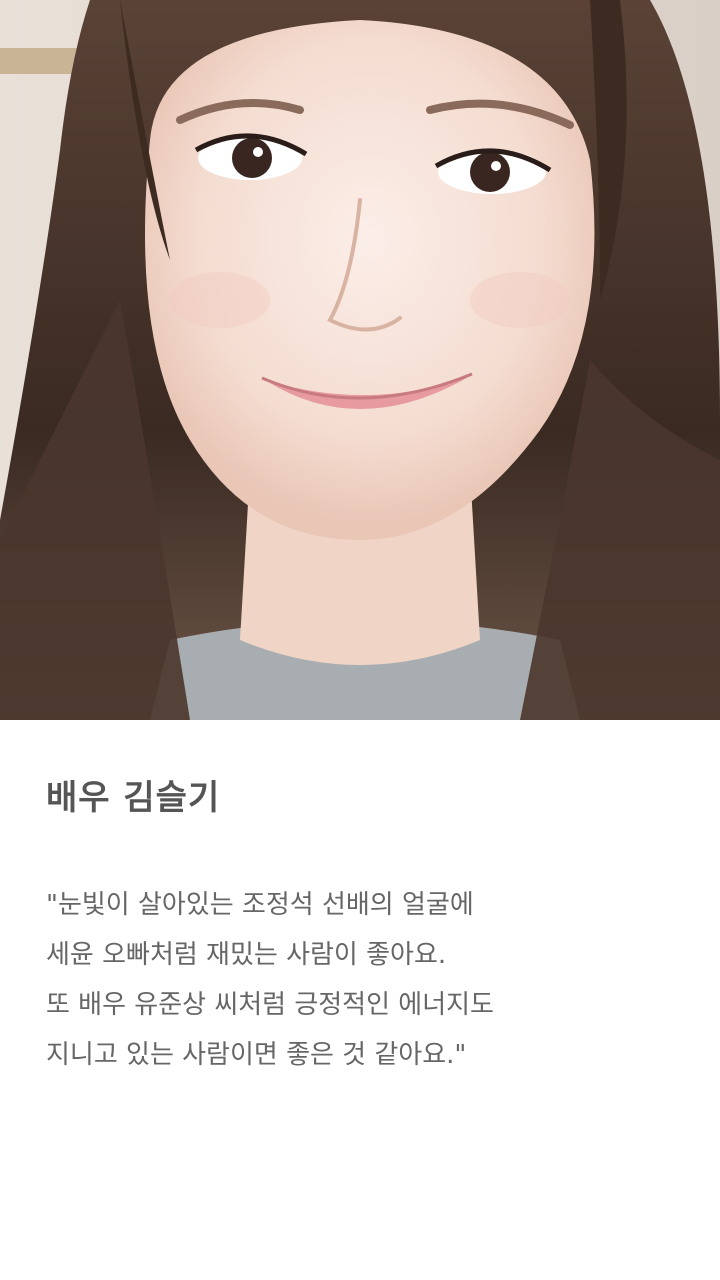 This screenshot has height=1280, width=720. I want to click on quote-line: 세윤 오빠처럼 재밌는 사람이 좋아요., so click(246, 955).